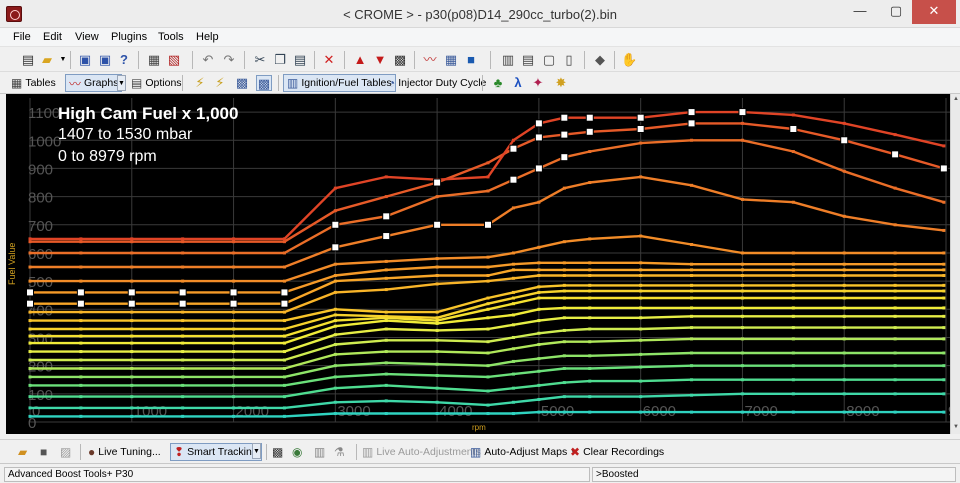 The image size is (960, 483). I want to click on flame-icon: ✦, so click(538, 83).